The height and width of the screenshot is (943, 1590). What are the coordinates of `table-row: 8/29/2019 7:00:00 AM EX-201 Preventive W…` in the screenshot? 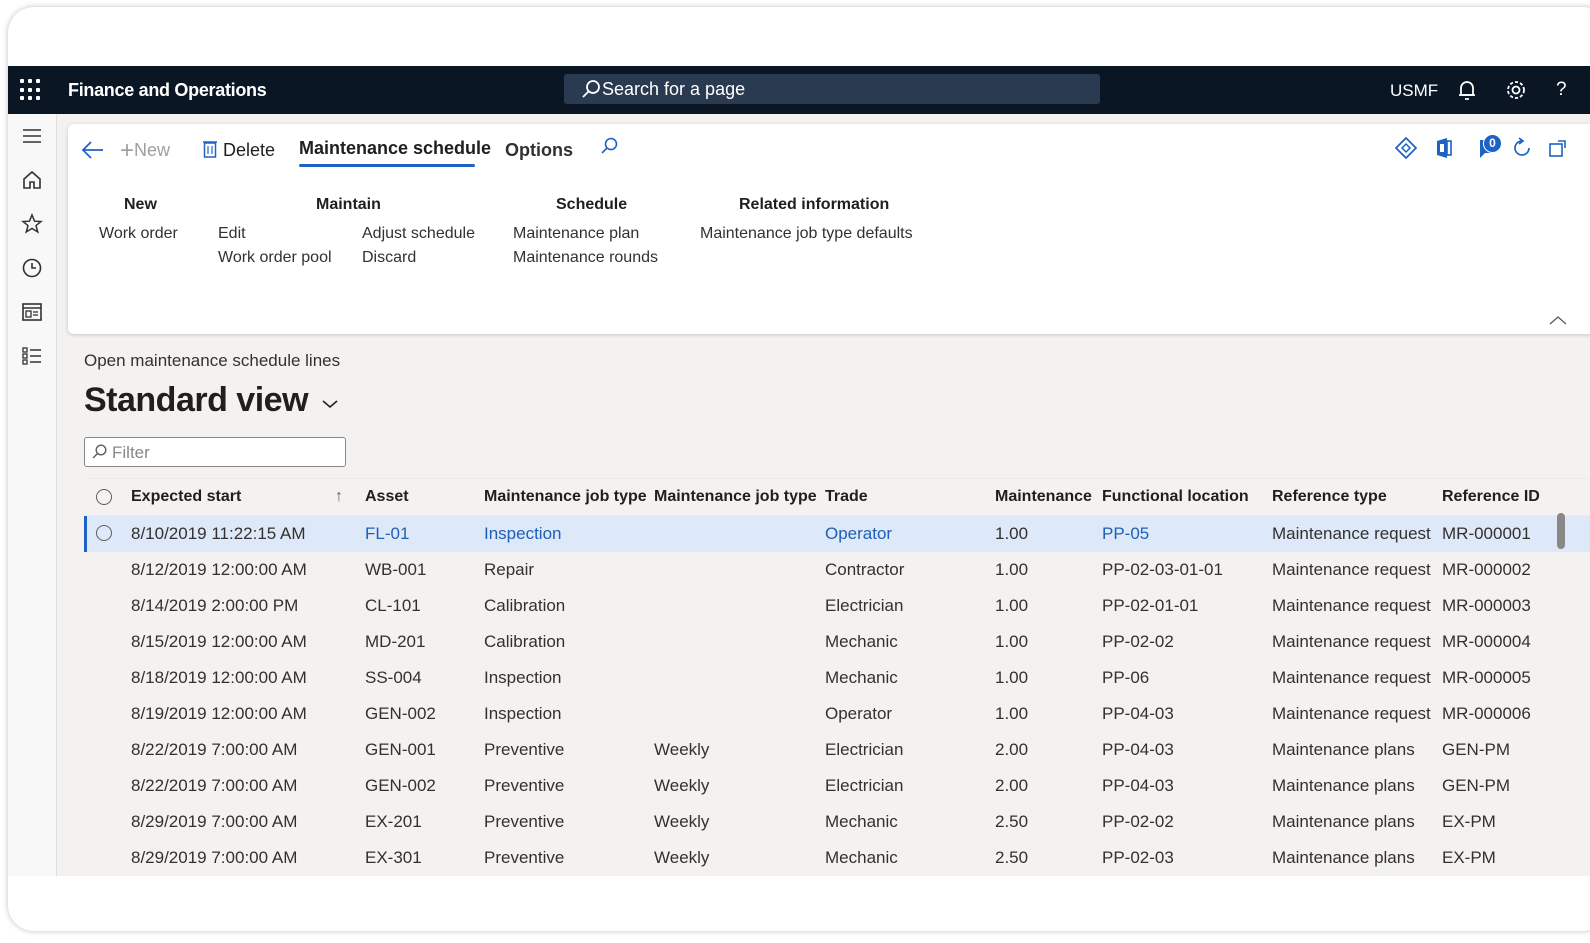 It's located at (837, 822).